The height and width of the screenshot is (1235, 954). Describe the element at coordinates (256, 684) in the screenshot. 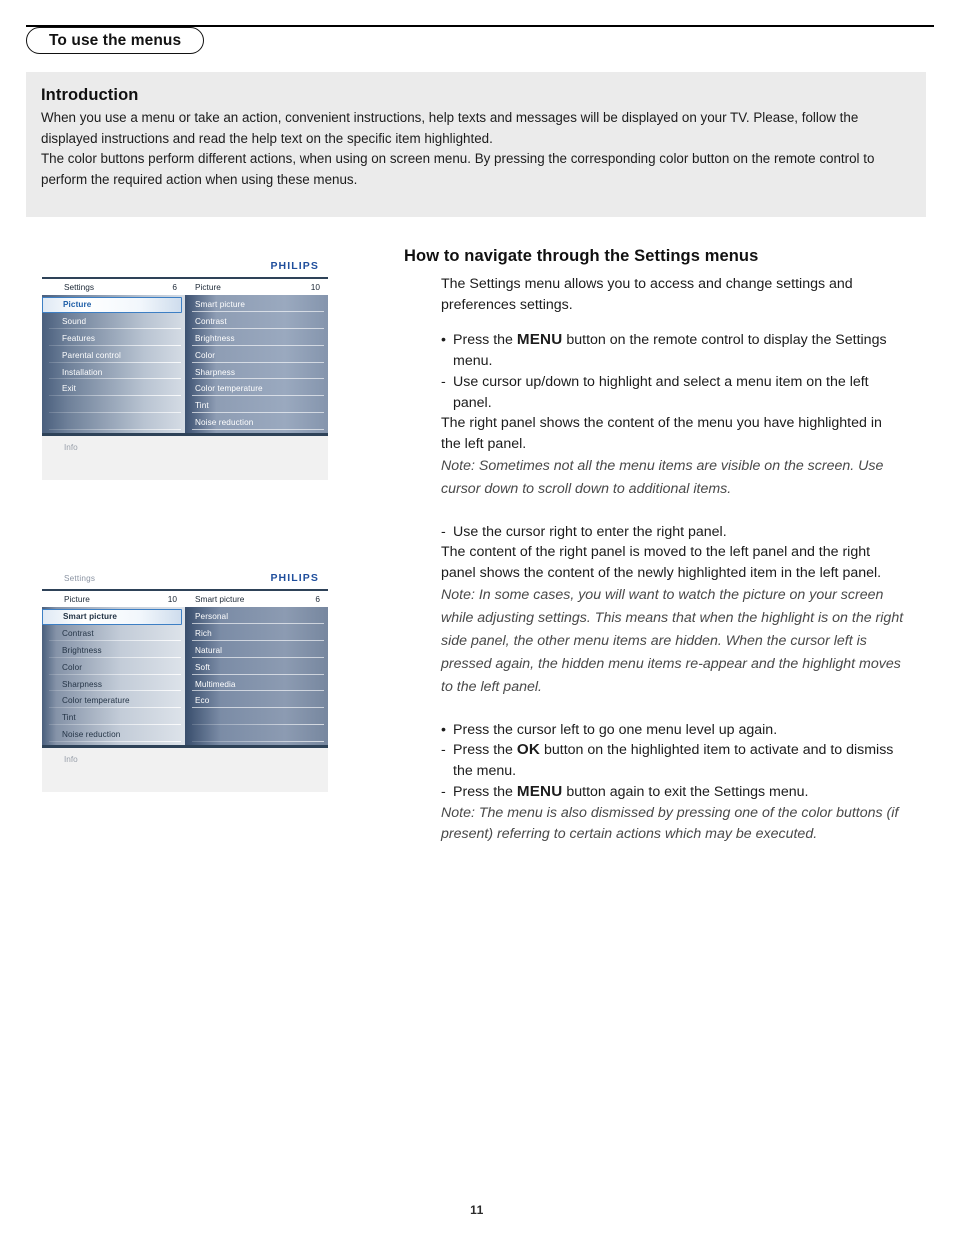

I see `tv-menu-row: Multimedia` at that location.